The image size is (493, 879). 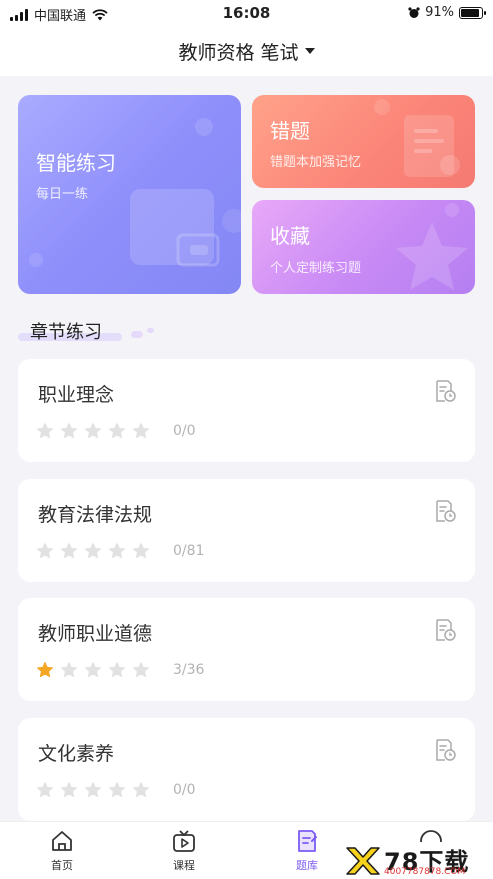 What do you see at coordinates (432, 146) in the screenshot?
I see `error-notebook-icon` at bounding box center [432, 146].